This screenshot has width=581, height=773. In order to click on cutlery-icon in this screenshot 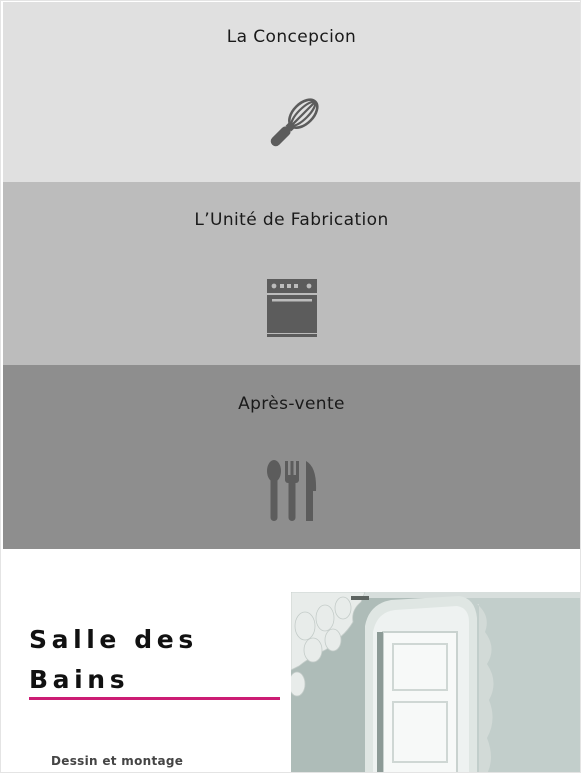, I will do `click(292, 491)`.